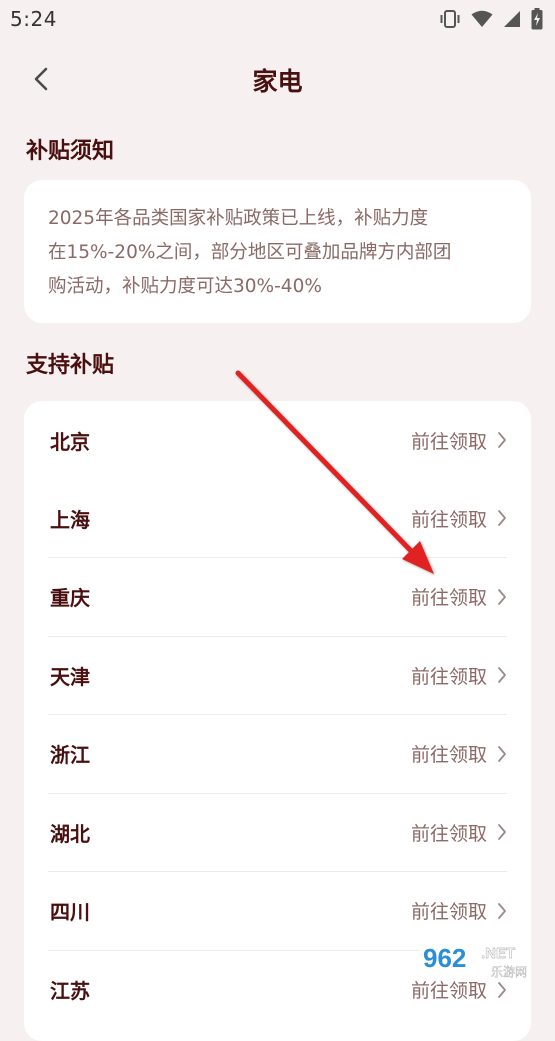  I want to click on status-icons, so click(491, 19).